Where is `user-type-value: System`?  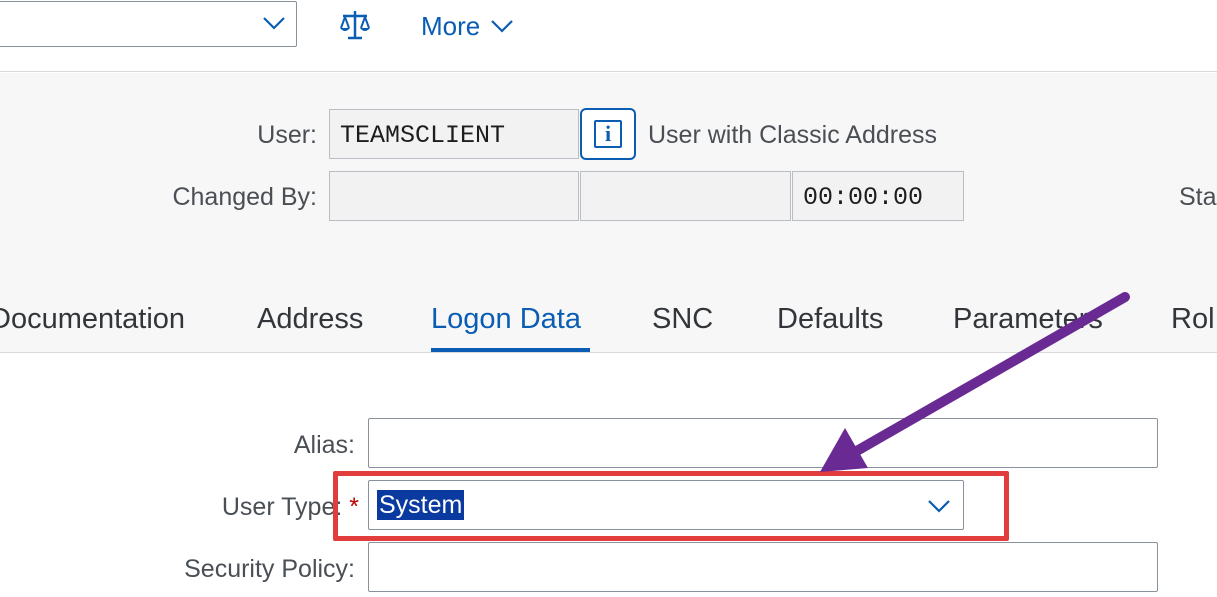
user-type-value: System is located at coordinates (421, 505).